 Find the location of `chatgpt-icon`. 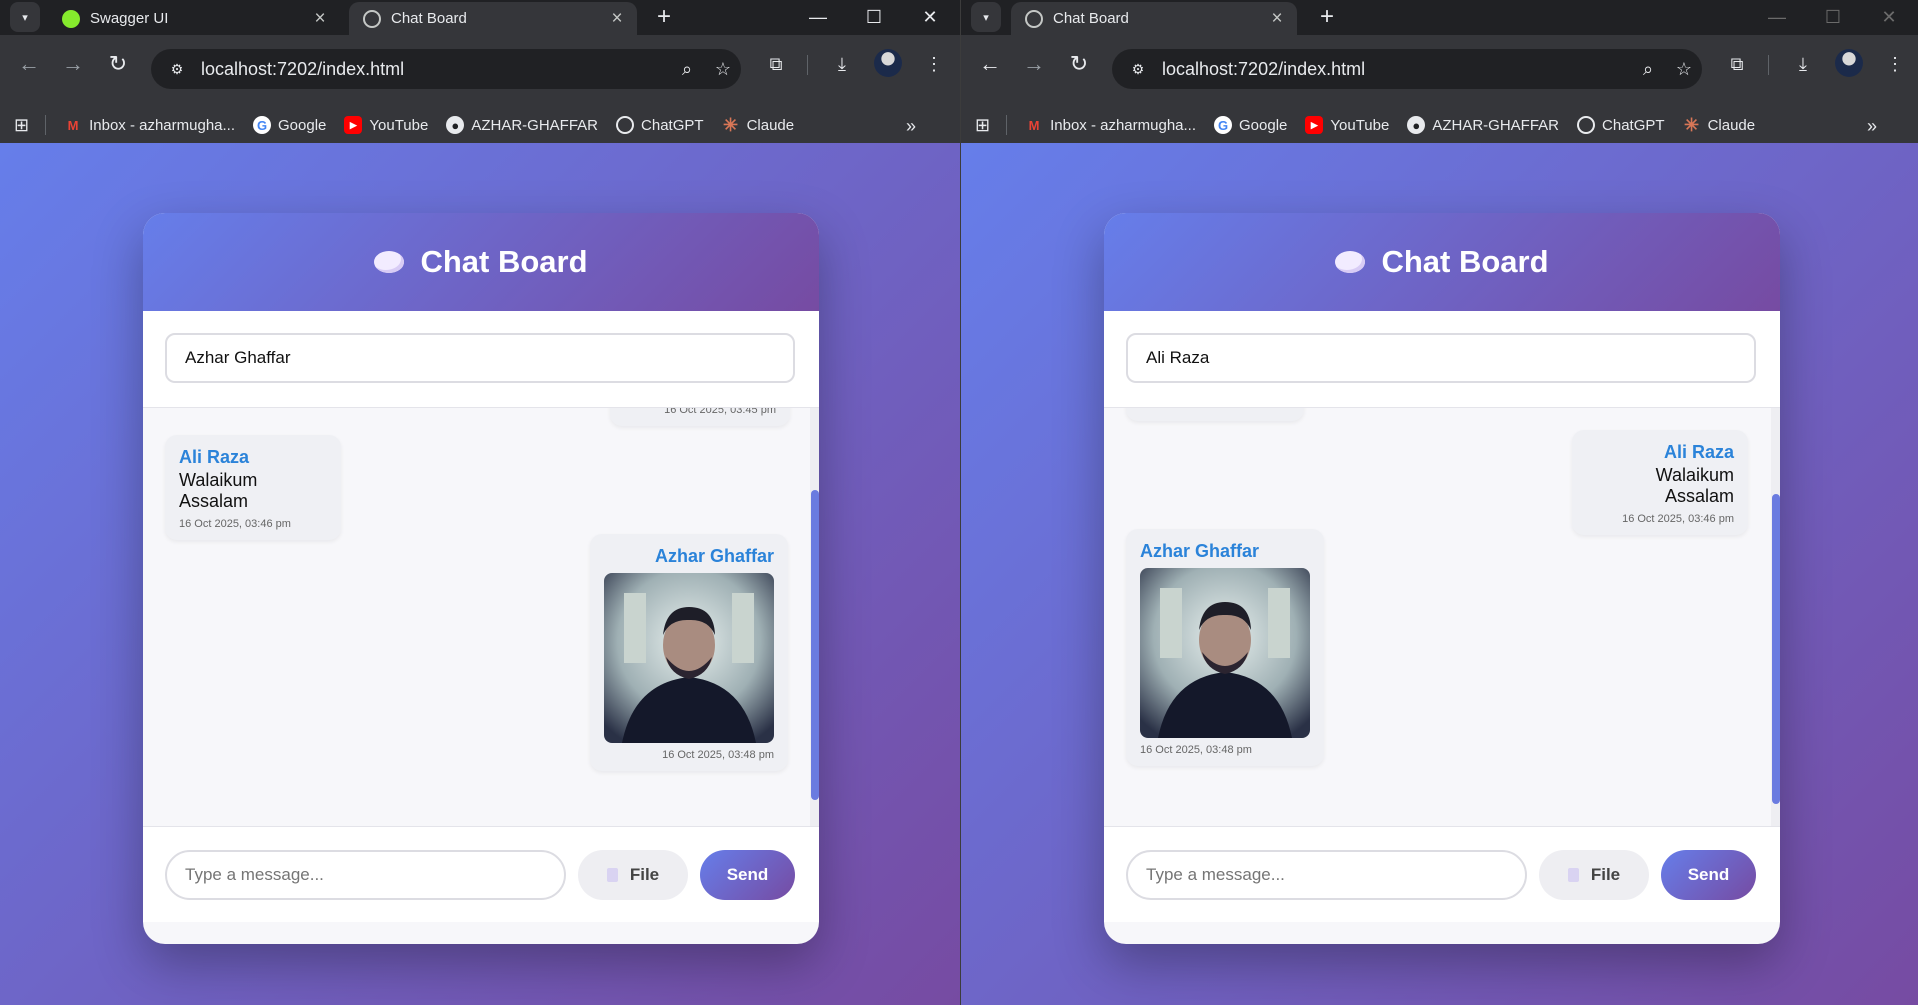

chatgpt-icon is located at coordinates (1586, 125).